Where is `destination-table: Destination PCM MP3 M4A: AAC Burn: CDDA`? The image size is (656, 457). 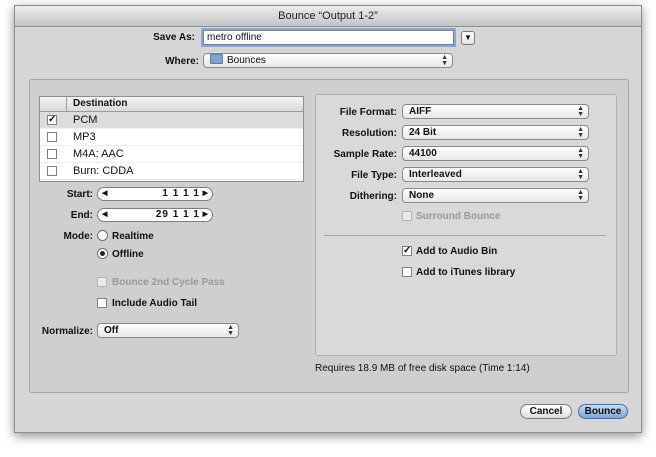 destination-table: Destination PCM MP3 M4A: AAC Burn: CDDA is located at coordinates (171, 139).